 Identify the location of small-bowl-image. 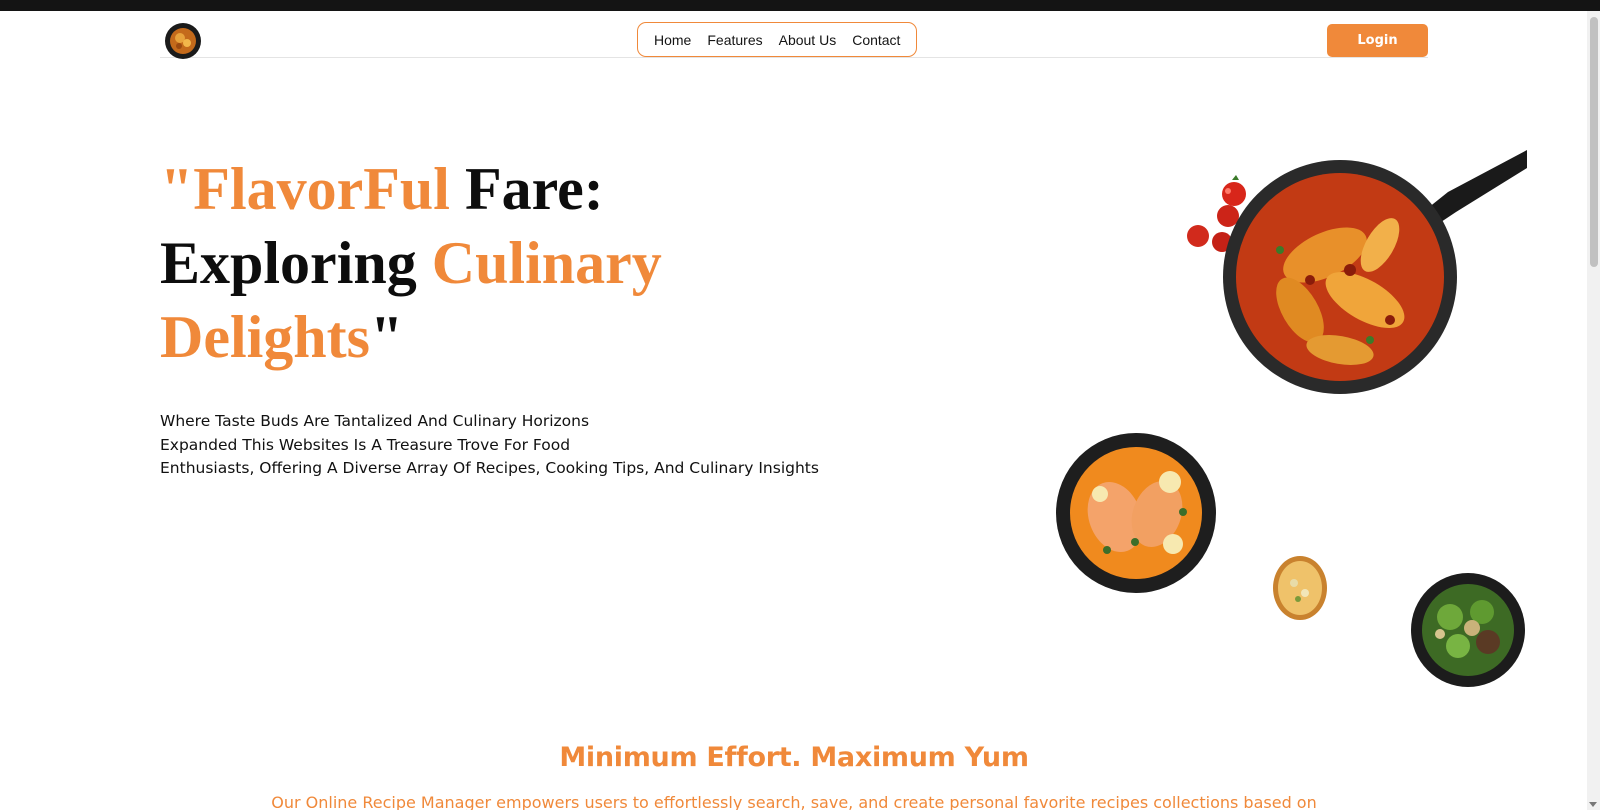
(1300, 588).